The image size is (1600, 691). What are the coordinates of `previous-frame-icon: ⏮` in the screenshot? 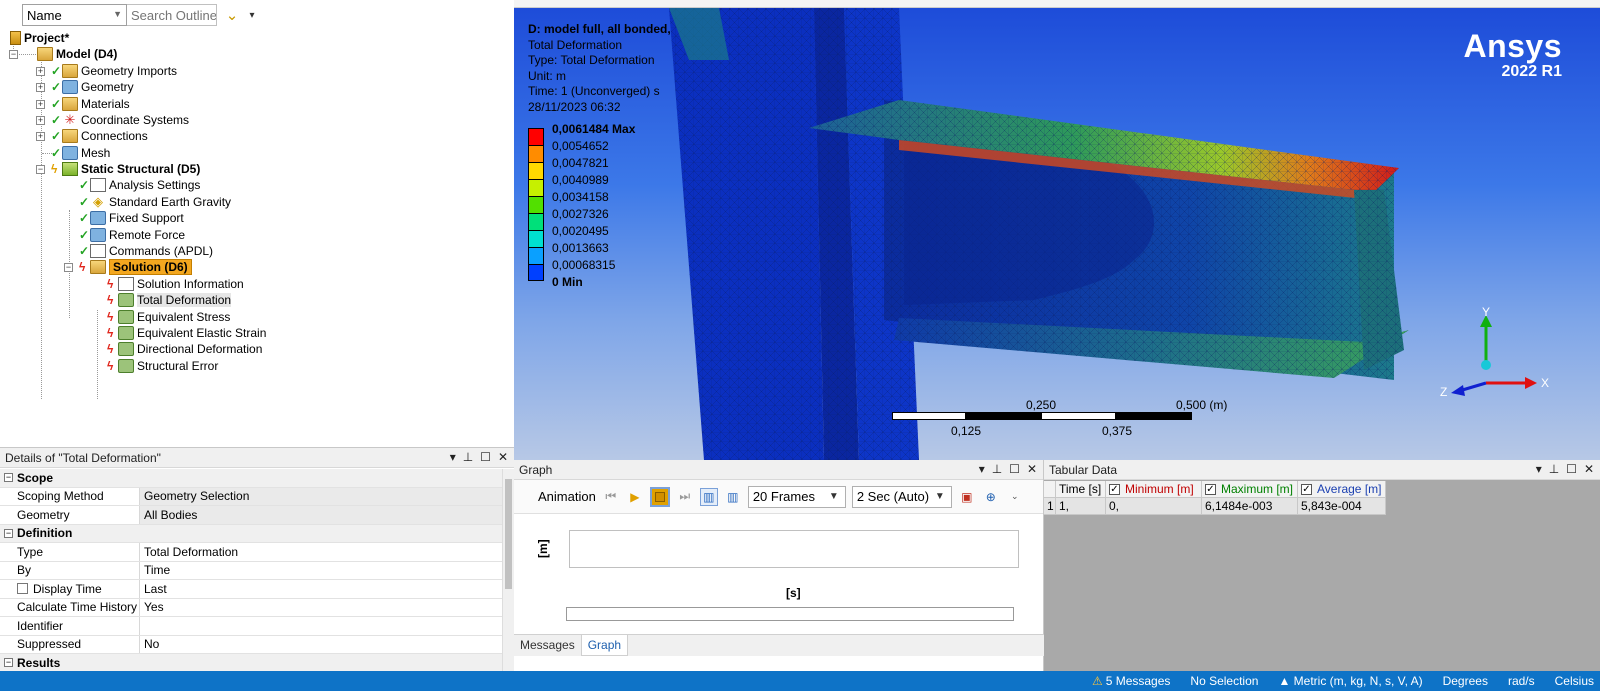 It's located at (611, 497).